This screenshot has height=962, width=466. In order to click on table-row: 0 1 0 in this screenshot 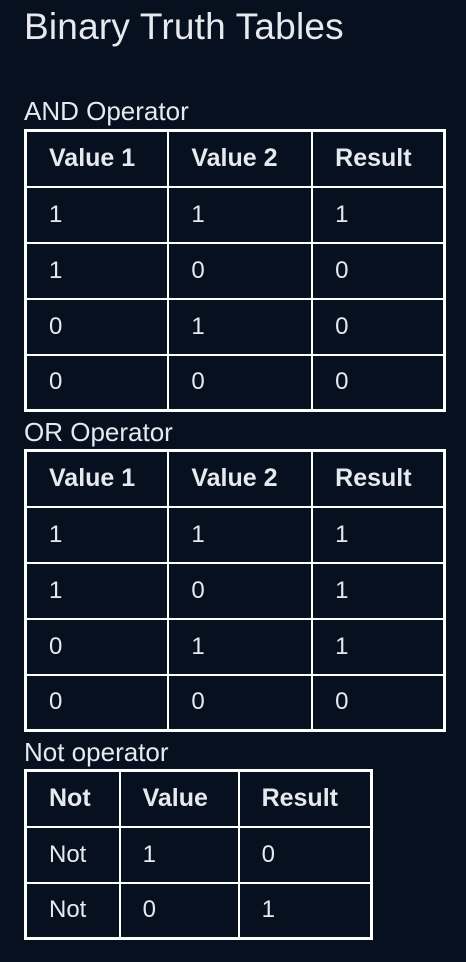, I will do `click(235, 326)`.